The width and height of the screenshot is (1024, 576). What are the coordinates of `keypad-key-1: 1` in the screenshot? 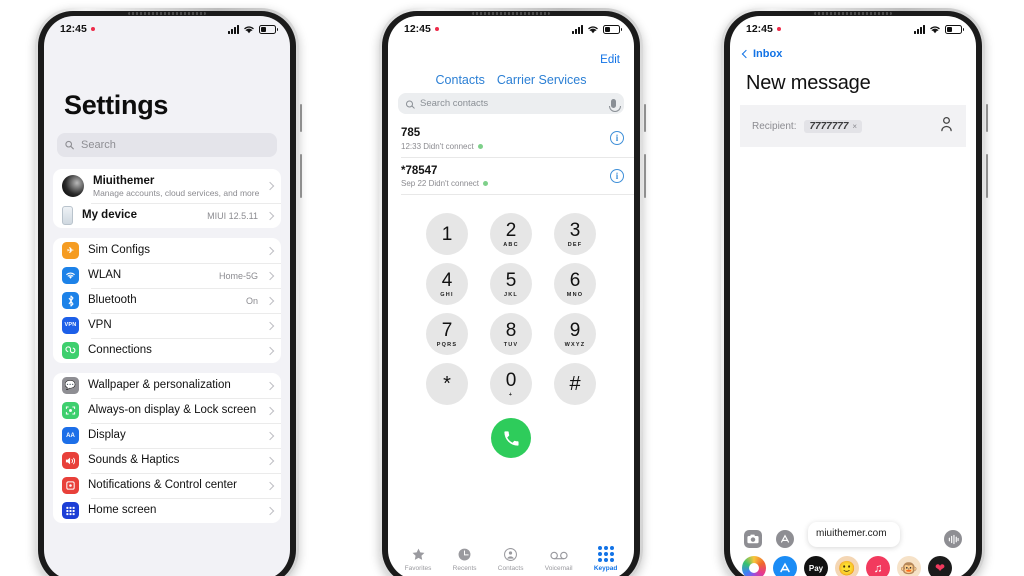 It's located at (447, 234).